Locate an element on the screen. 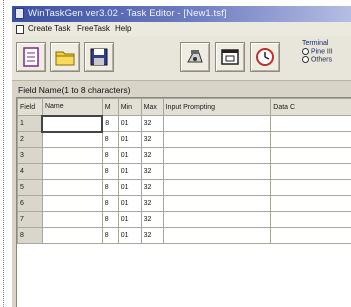 The image size is (351, 307). table-row: 1 8 01 32 is located at coordinates (184, 123).